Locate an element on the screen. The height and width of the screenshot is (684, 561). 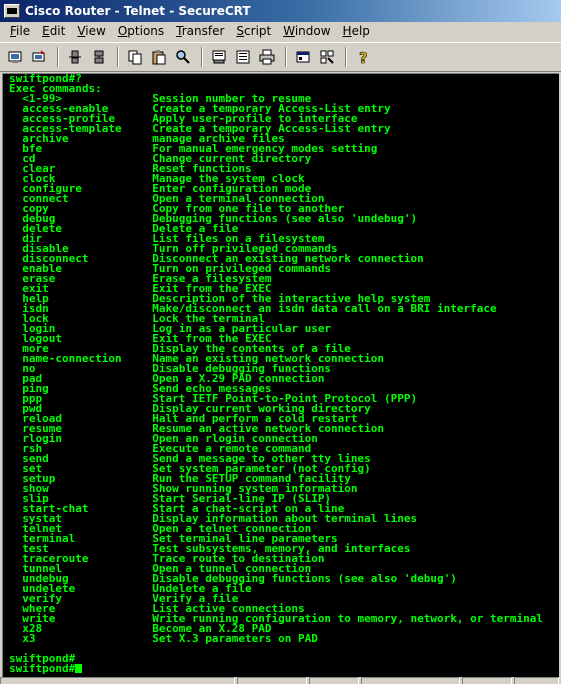
title-bar: Cisco Router - Telnet - SecureCRT is located at coordinates (280, 11).